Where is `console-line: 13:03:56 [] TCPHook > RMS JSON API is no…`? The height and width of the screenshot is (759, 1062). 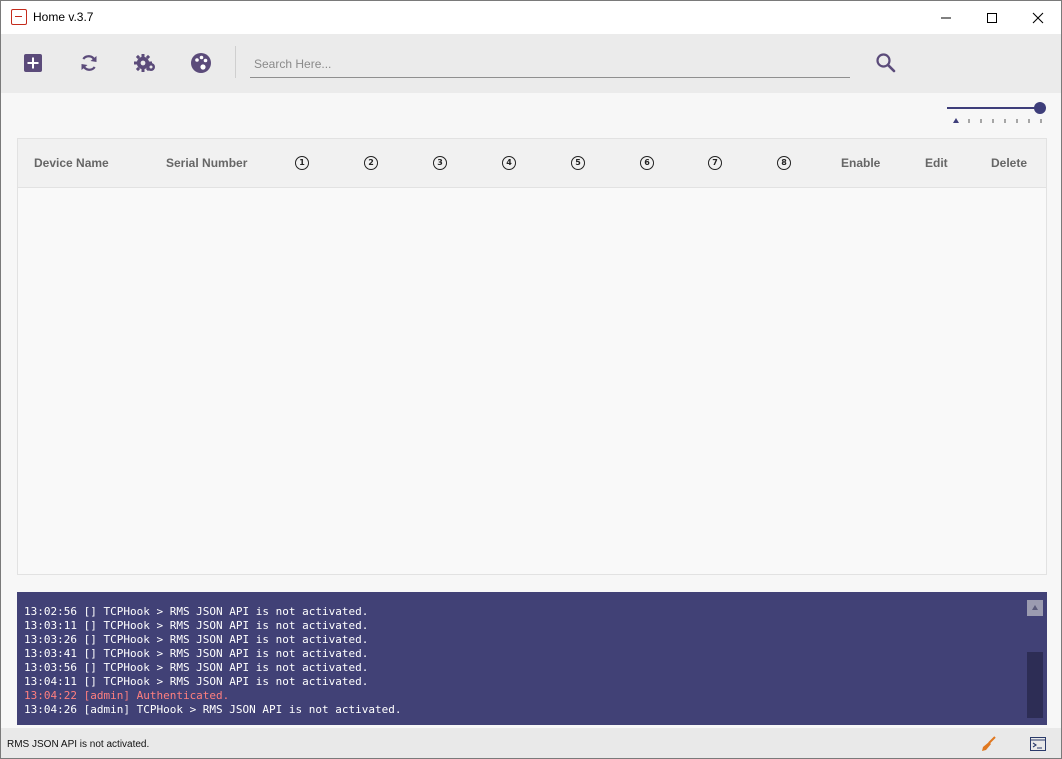
console-line: 13:03:56 [] TCPHook > RMS JSON API is no… is located at coordinates (196, 667).